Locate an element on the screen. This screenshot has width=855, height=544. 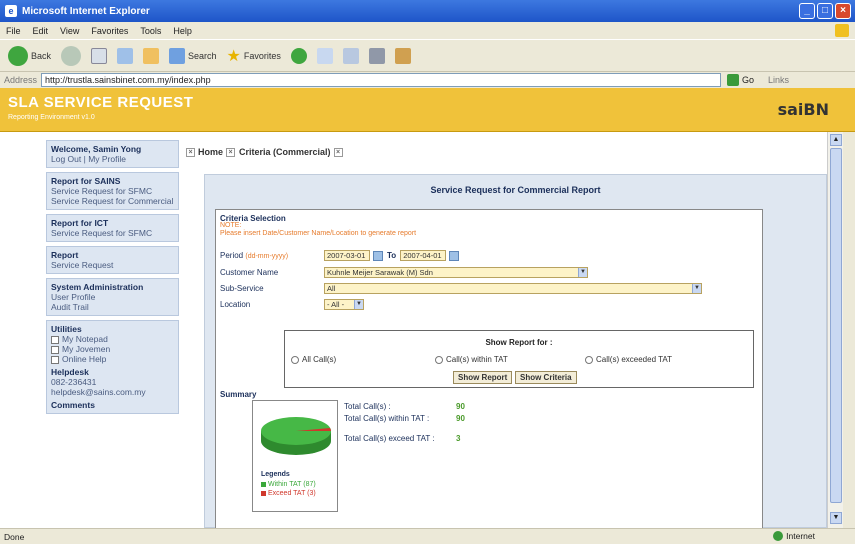
sidebar-item-online-help: Online Help is located at coordinates (112, 359).